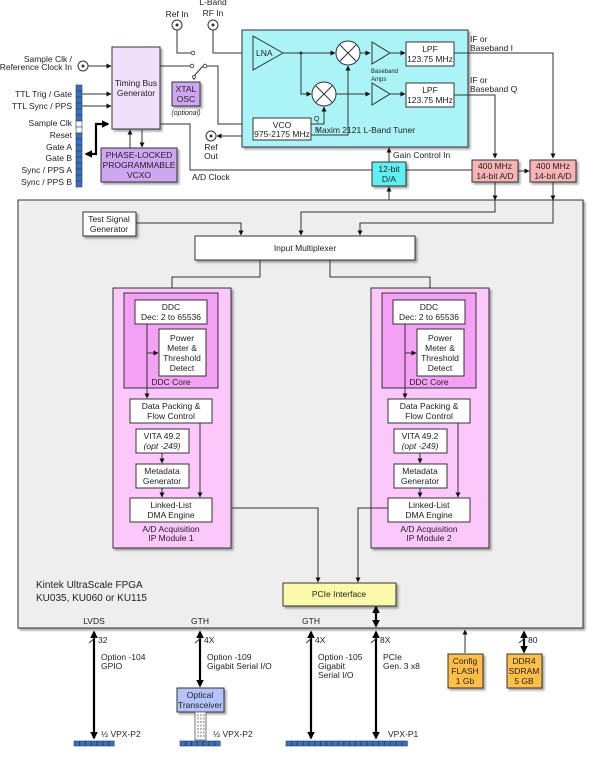  I want to click on gate-connector-strip, so click(79, 136).